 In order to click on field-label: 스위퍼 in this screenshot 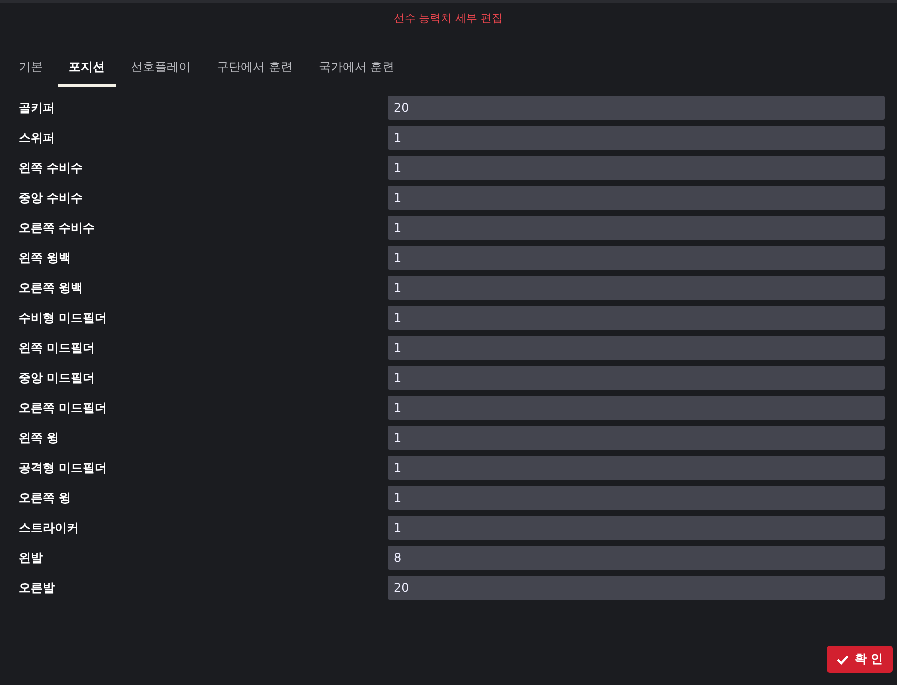, I will do `click(37, 138)`.